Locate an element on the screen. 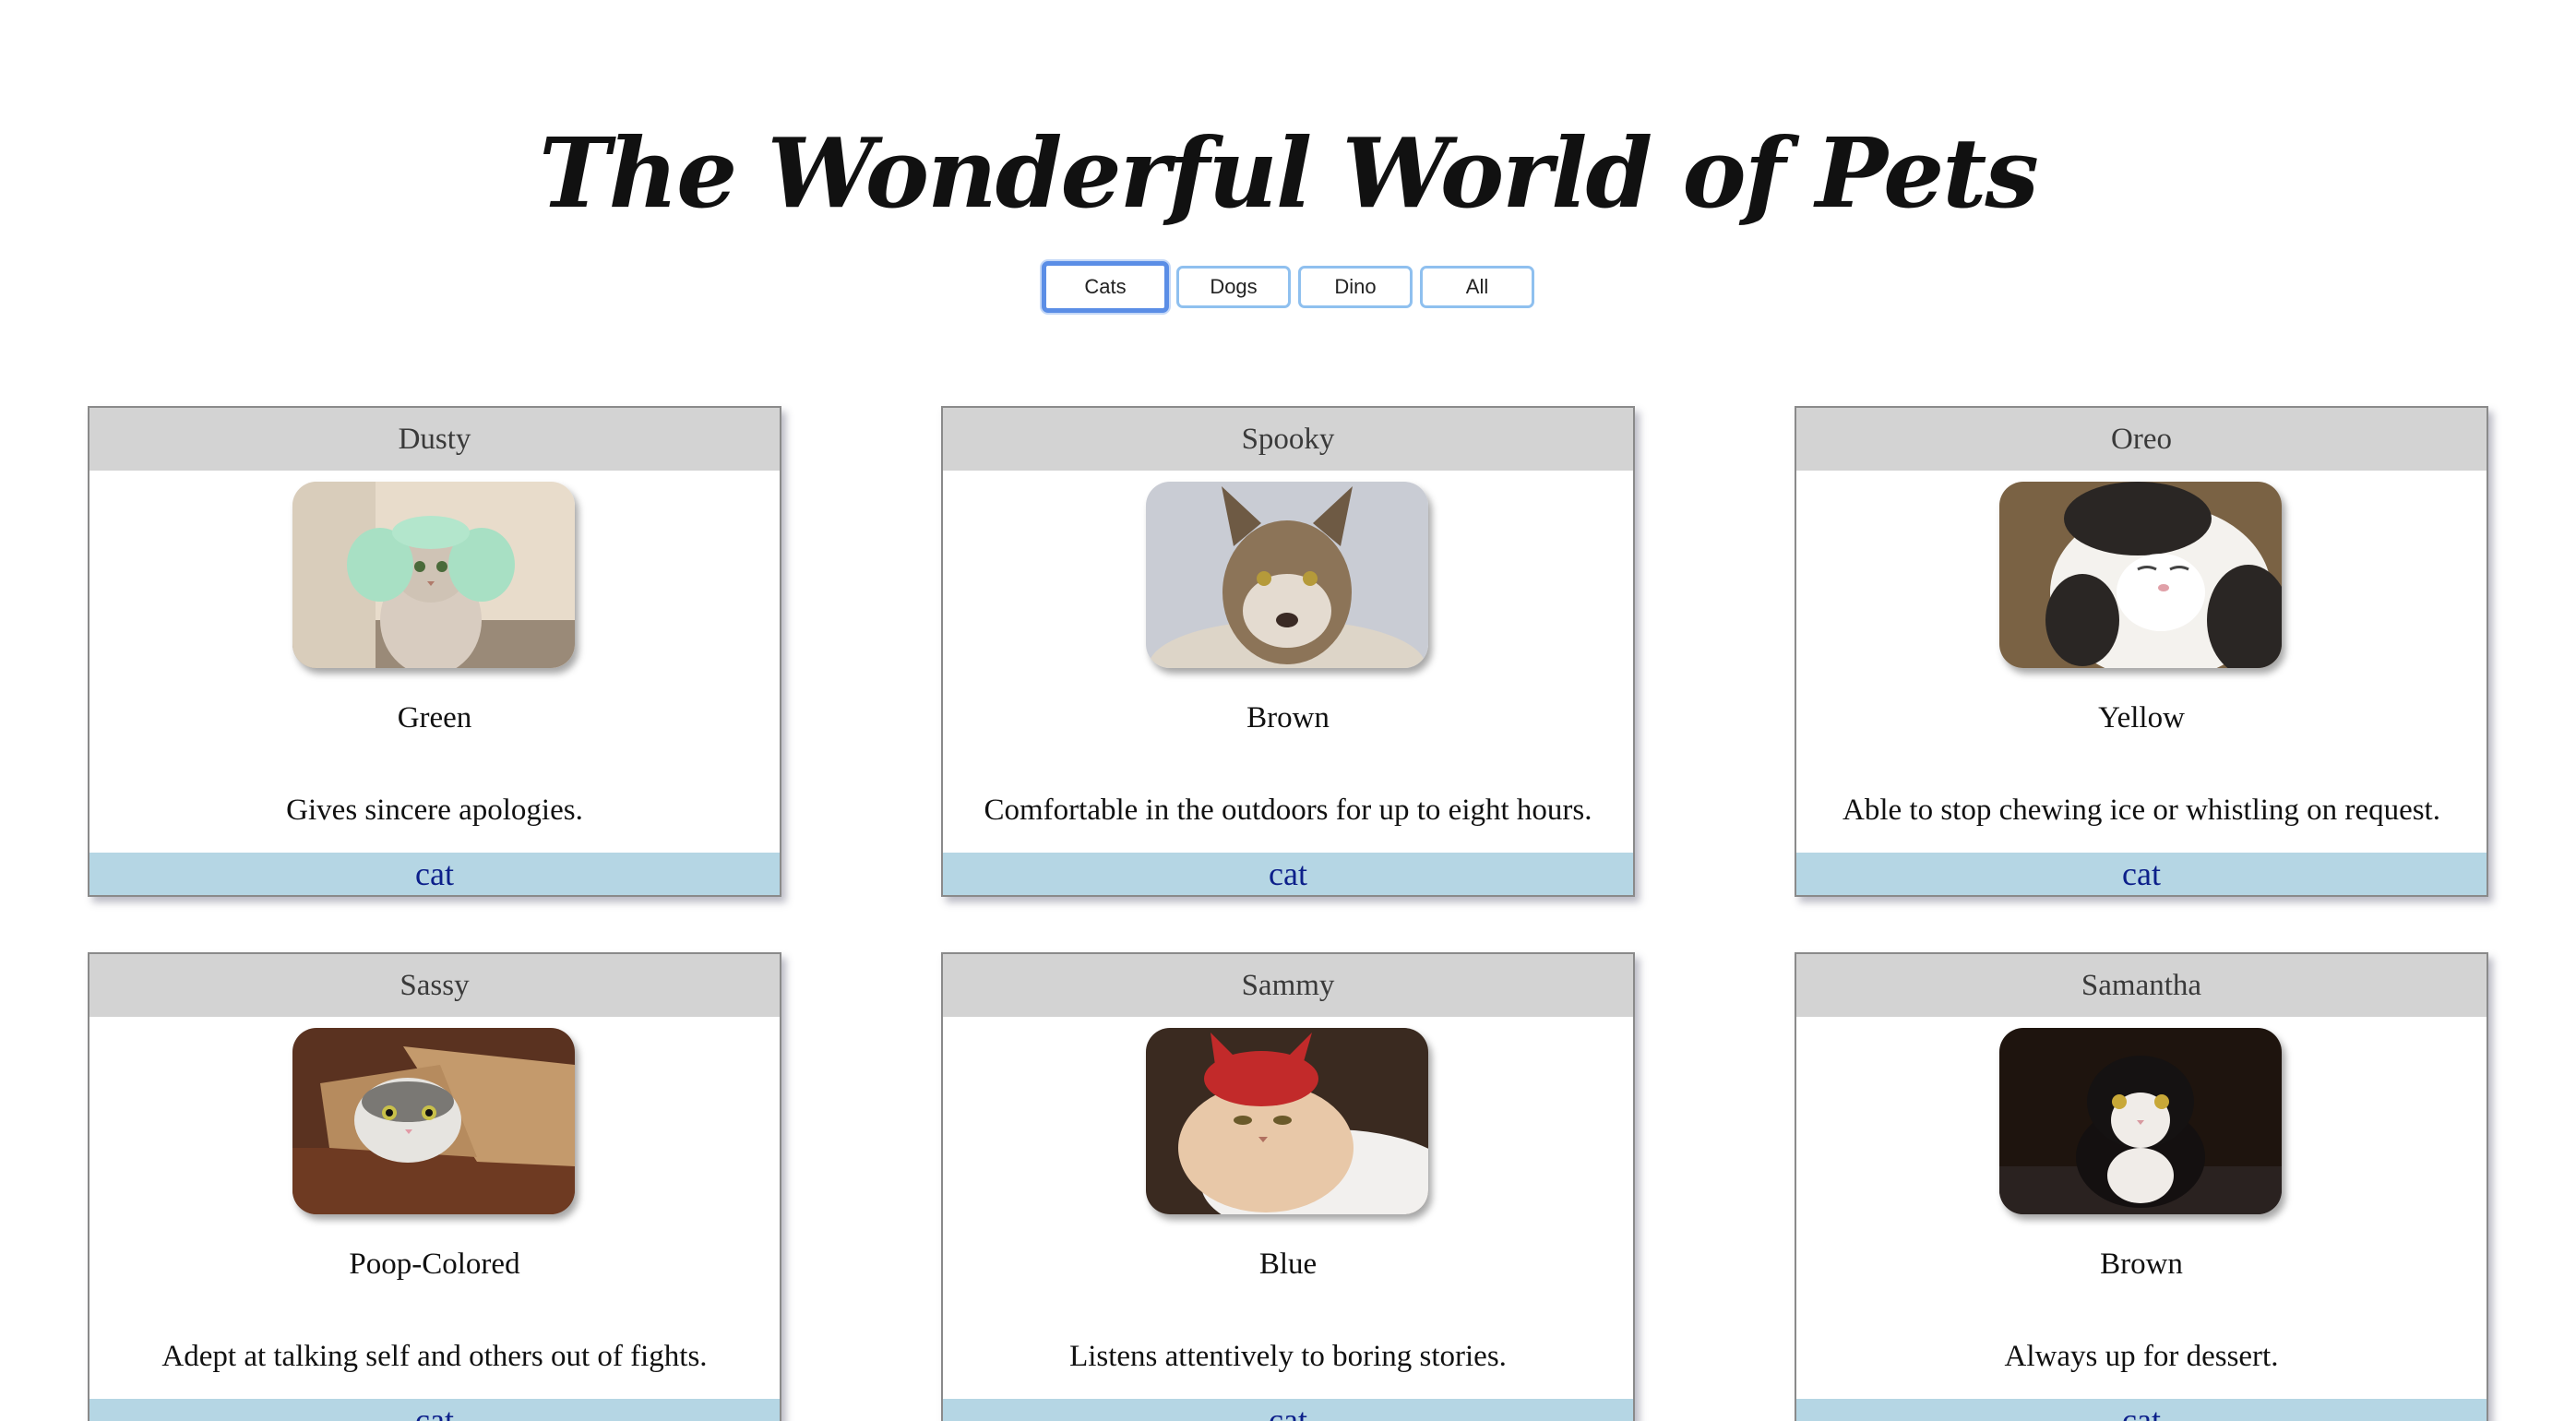  pet-description: Gives sincere apologies. is located at coordinates (434, 810).